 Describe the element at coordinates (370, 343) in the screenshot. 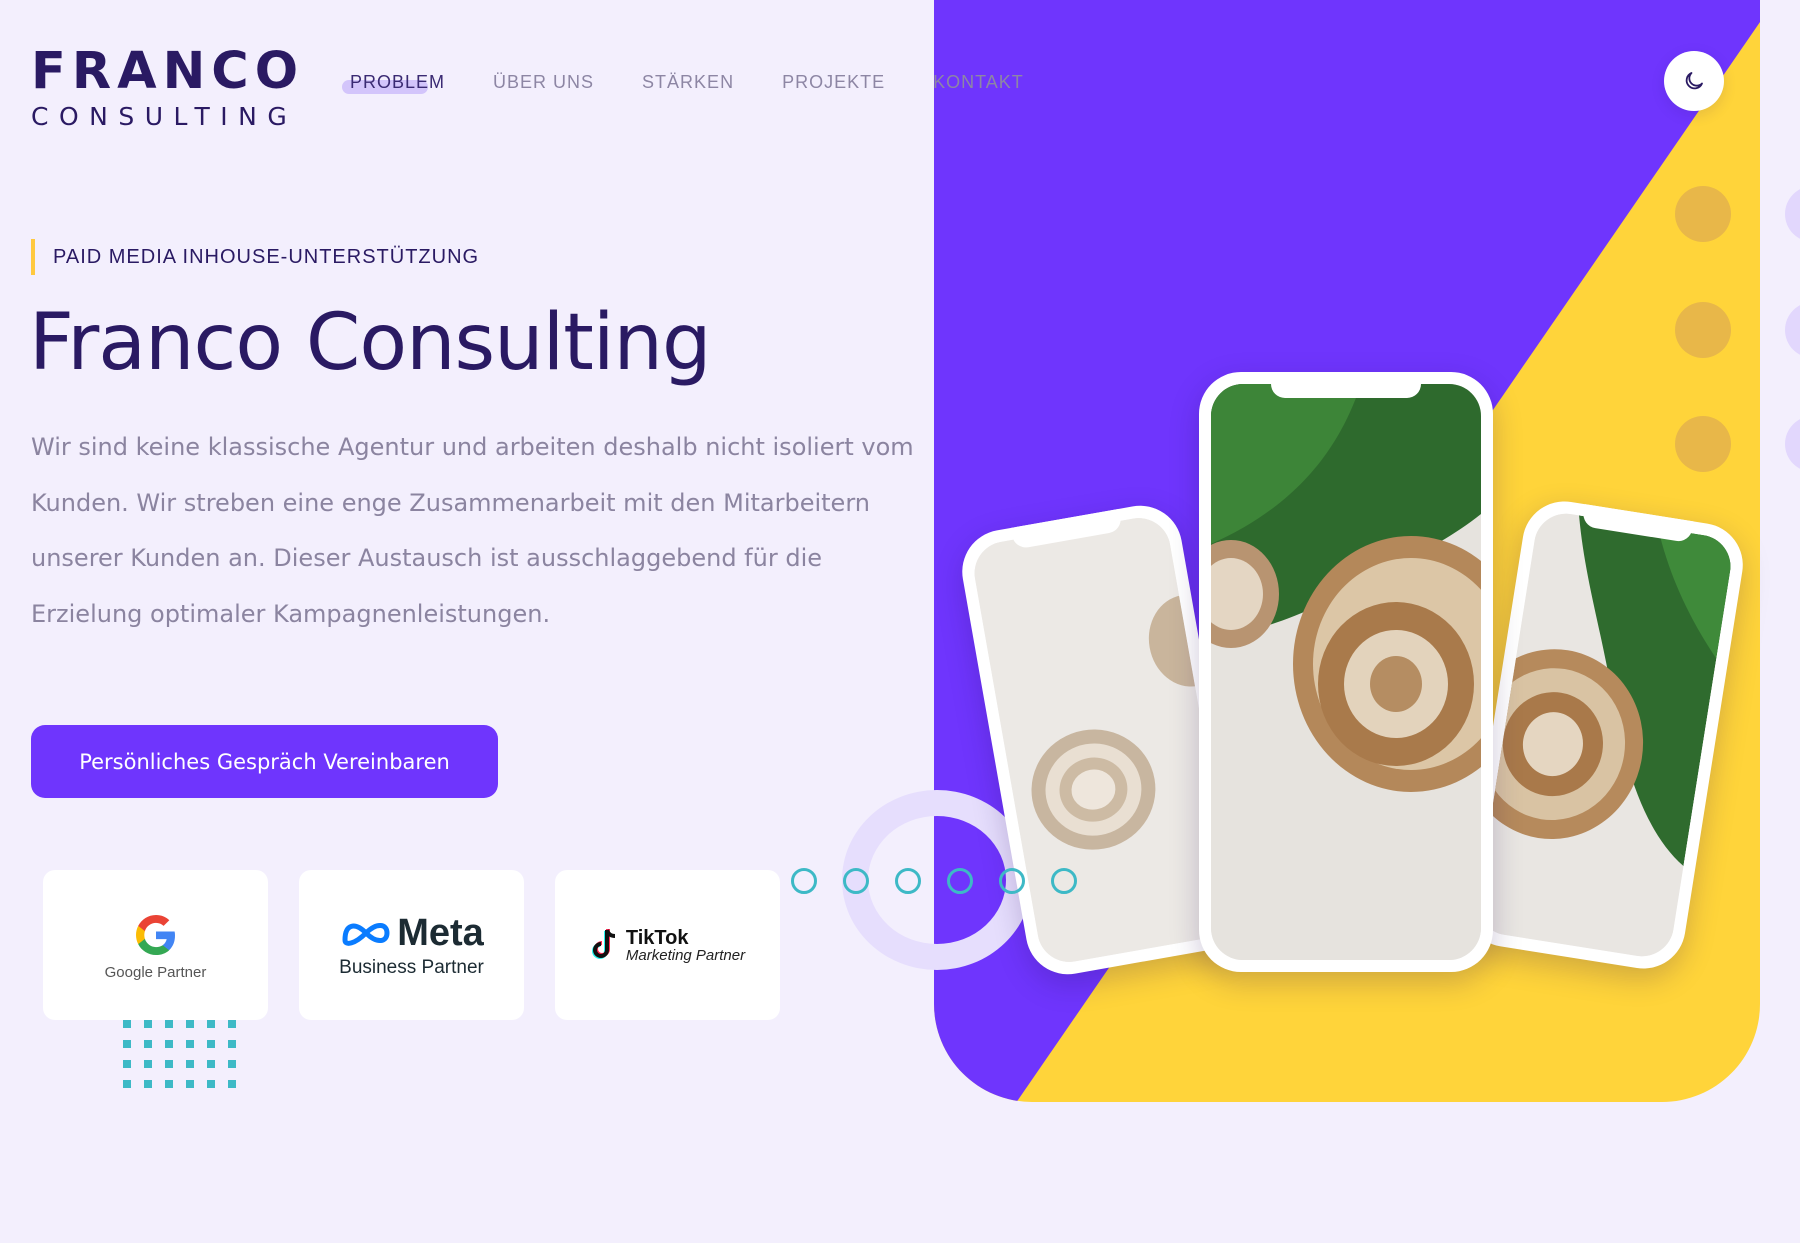

I see `hero-title: Franco Consulting` at that location.